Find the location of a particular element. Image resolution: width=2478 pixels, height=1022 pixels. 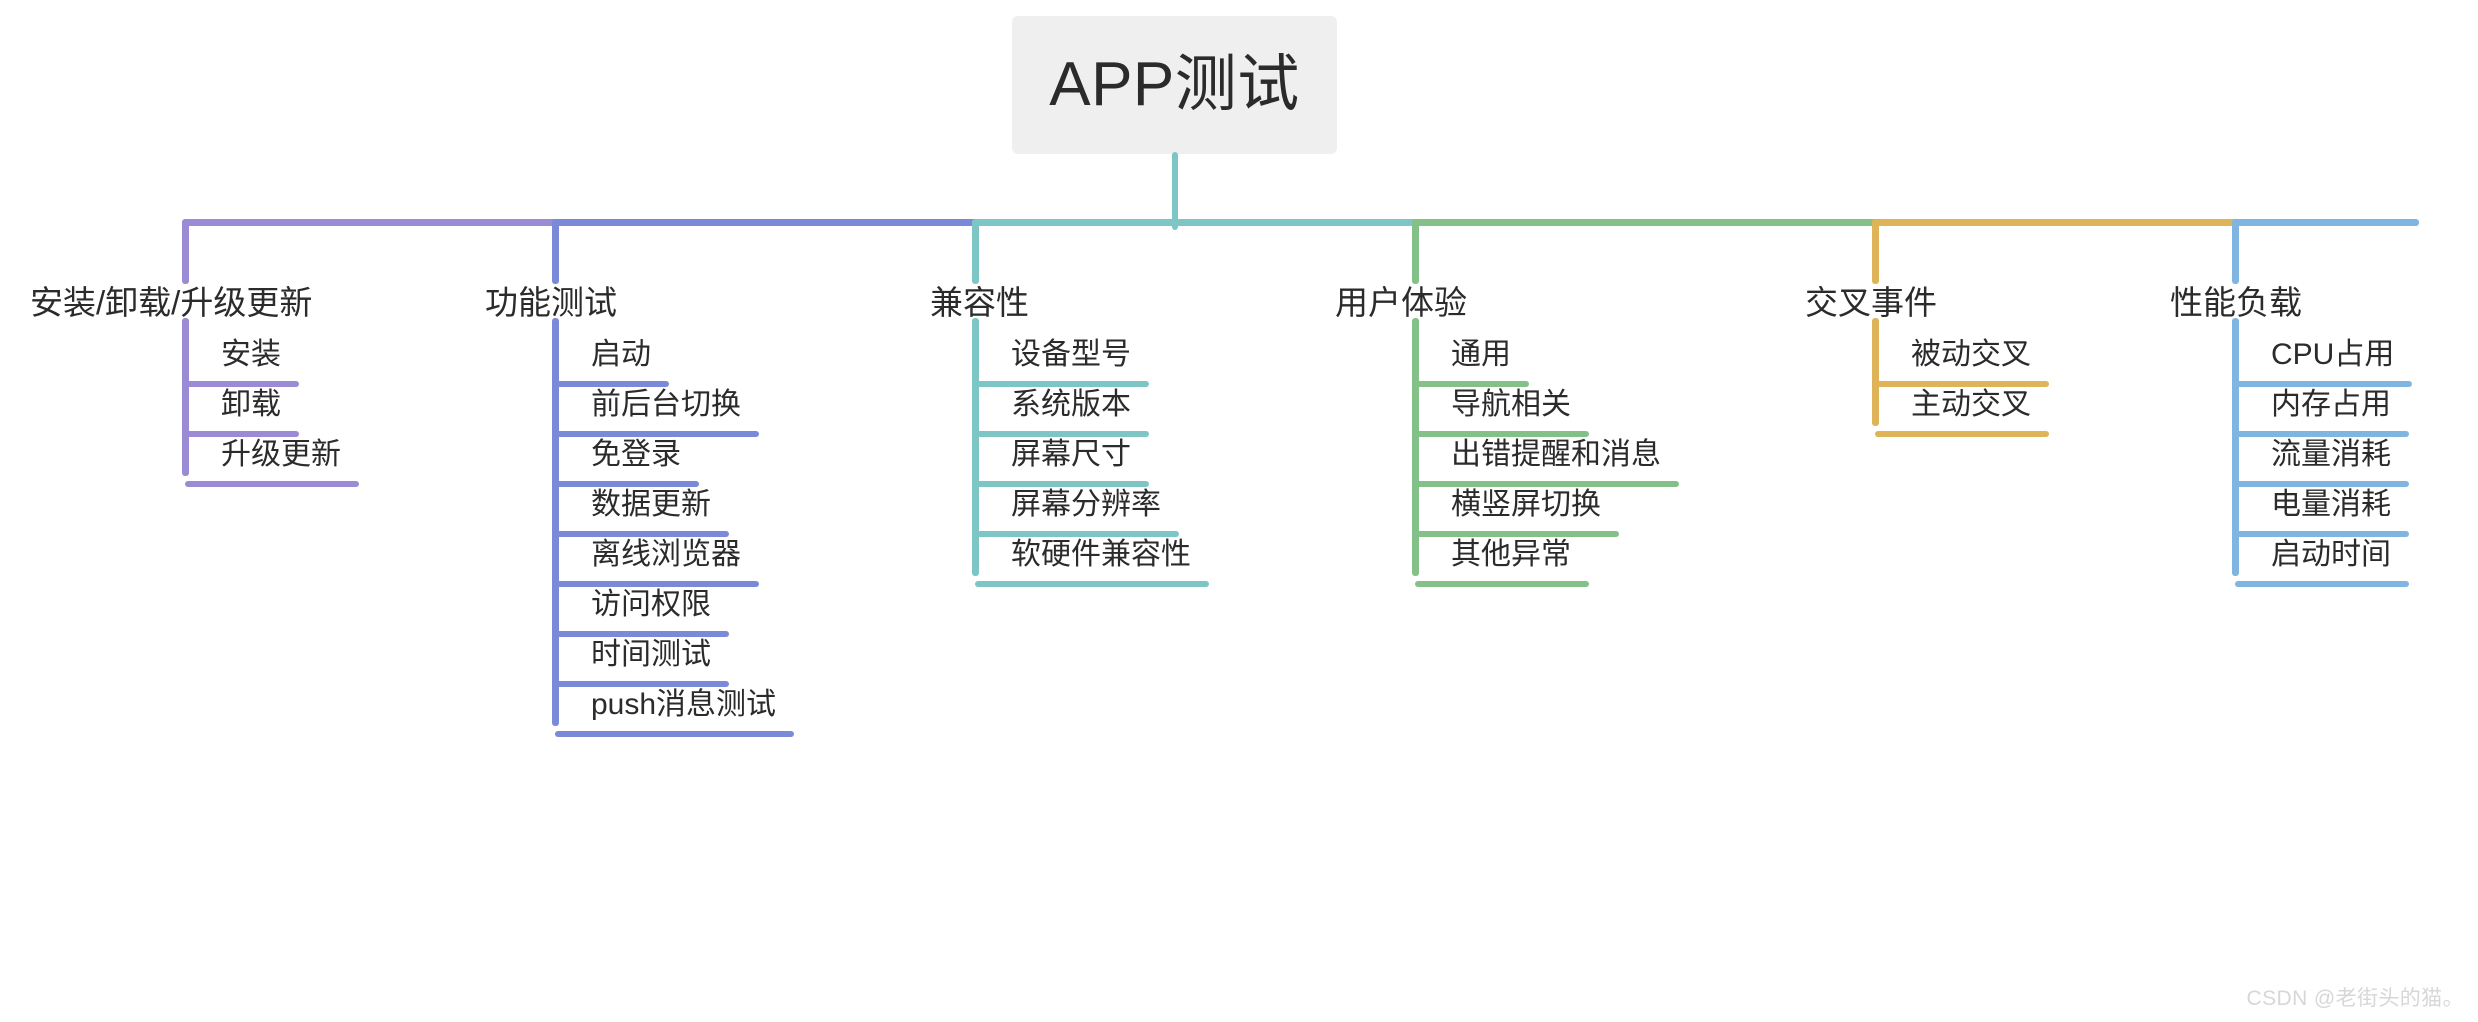

leaf-node: 横竖屏切换 is located at coordinates (1517, 512).